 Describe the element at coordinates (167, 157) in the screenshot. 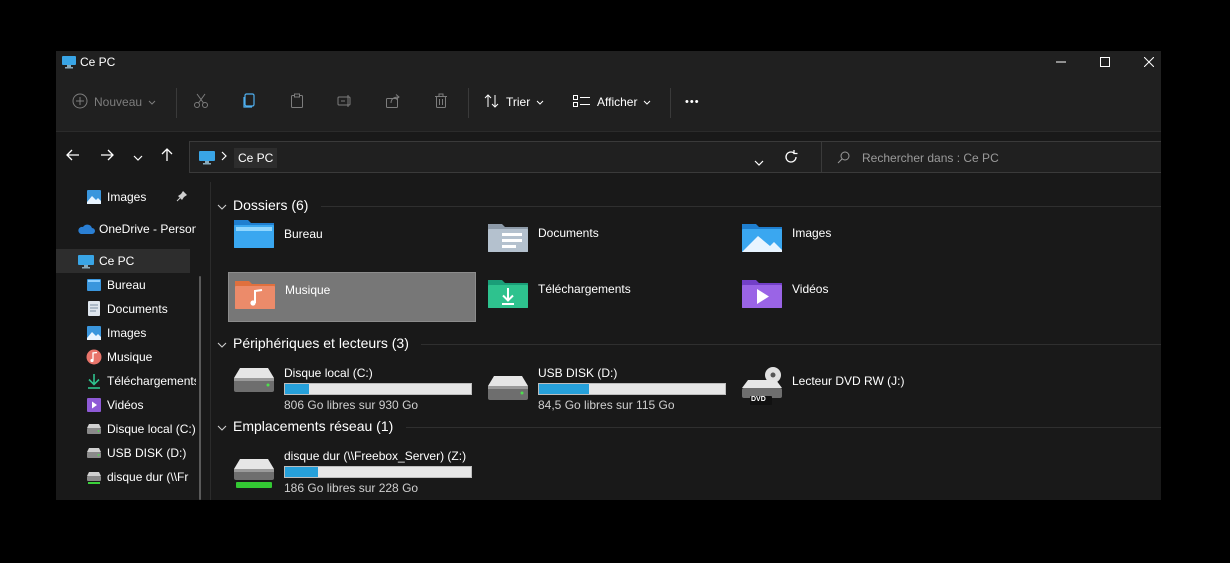

I see `up-button` at that location.